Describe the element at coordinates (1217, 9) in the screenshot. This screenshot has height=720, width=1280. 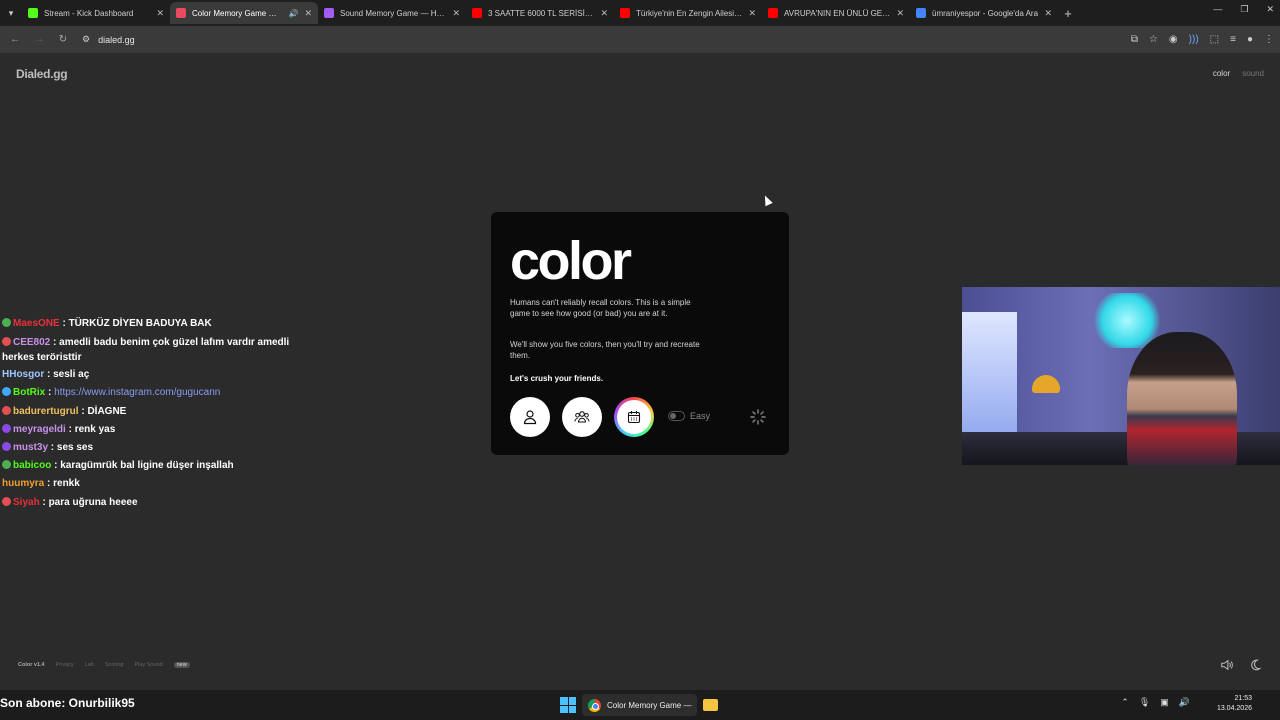
I see `minimize-icon: —` at that location.